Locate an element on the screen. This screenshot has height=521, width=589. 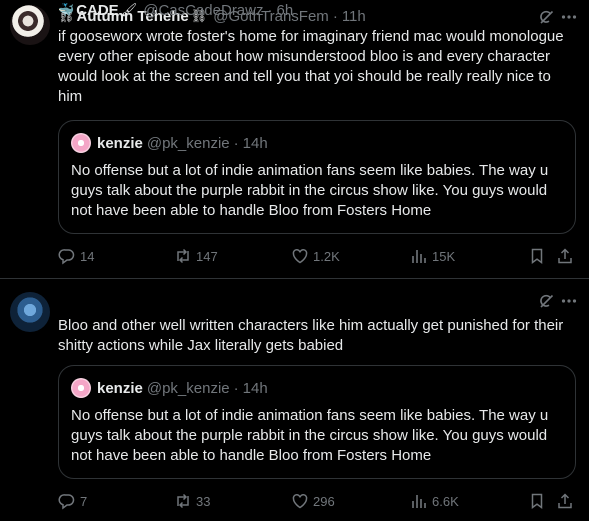
author-handle: @CasCadeDrawz is located at coordinates (203, 10).